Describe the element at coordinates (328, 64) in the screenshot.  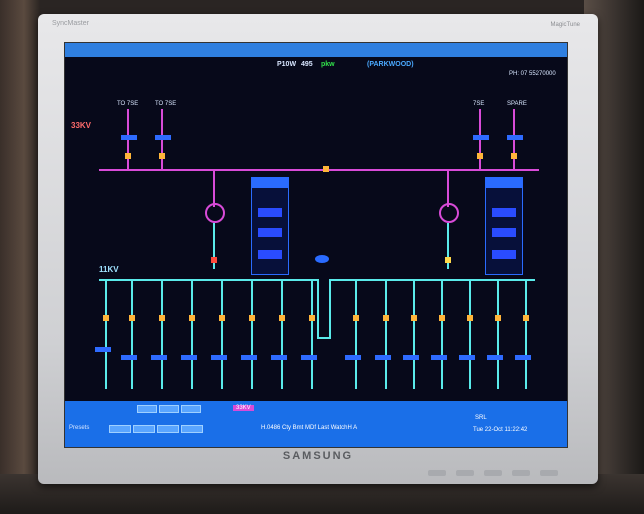
I see `scada-title-unit: pkw` at that location.